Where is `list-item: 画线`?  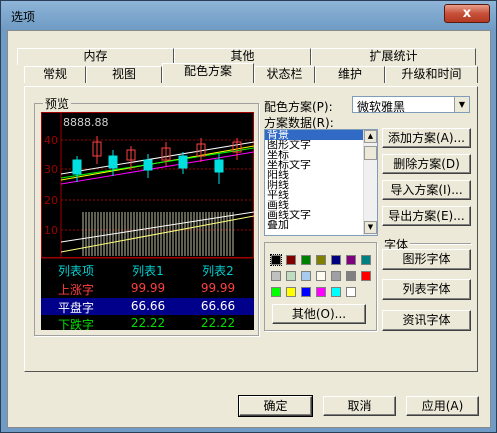 list-item: 画线 is located at coordinates (314, 205).